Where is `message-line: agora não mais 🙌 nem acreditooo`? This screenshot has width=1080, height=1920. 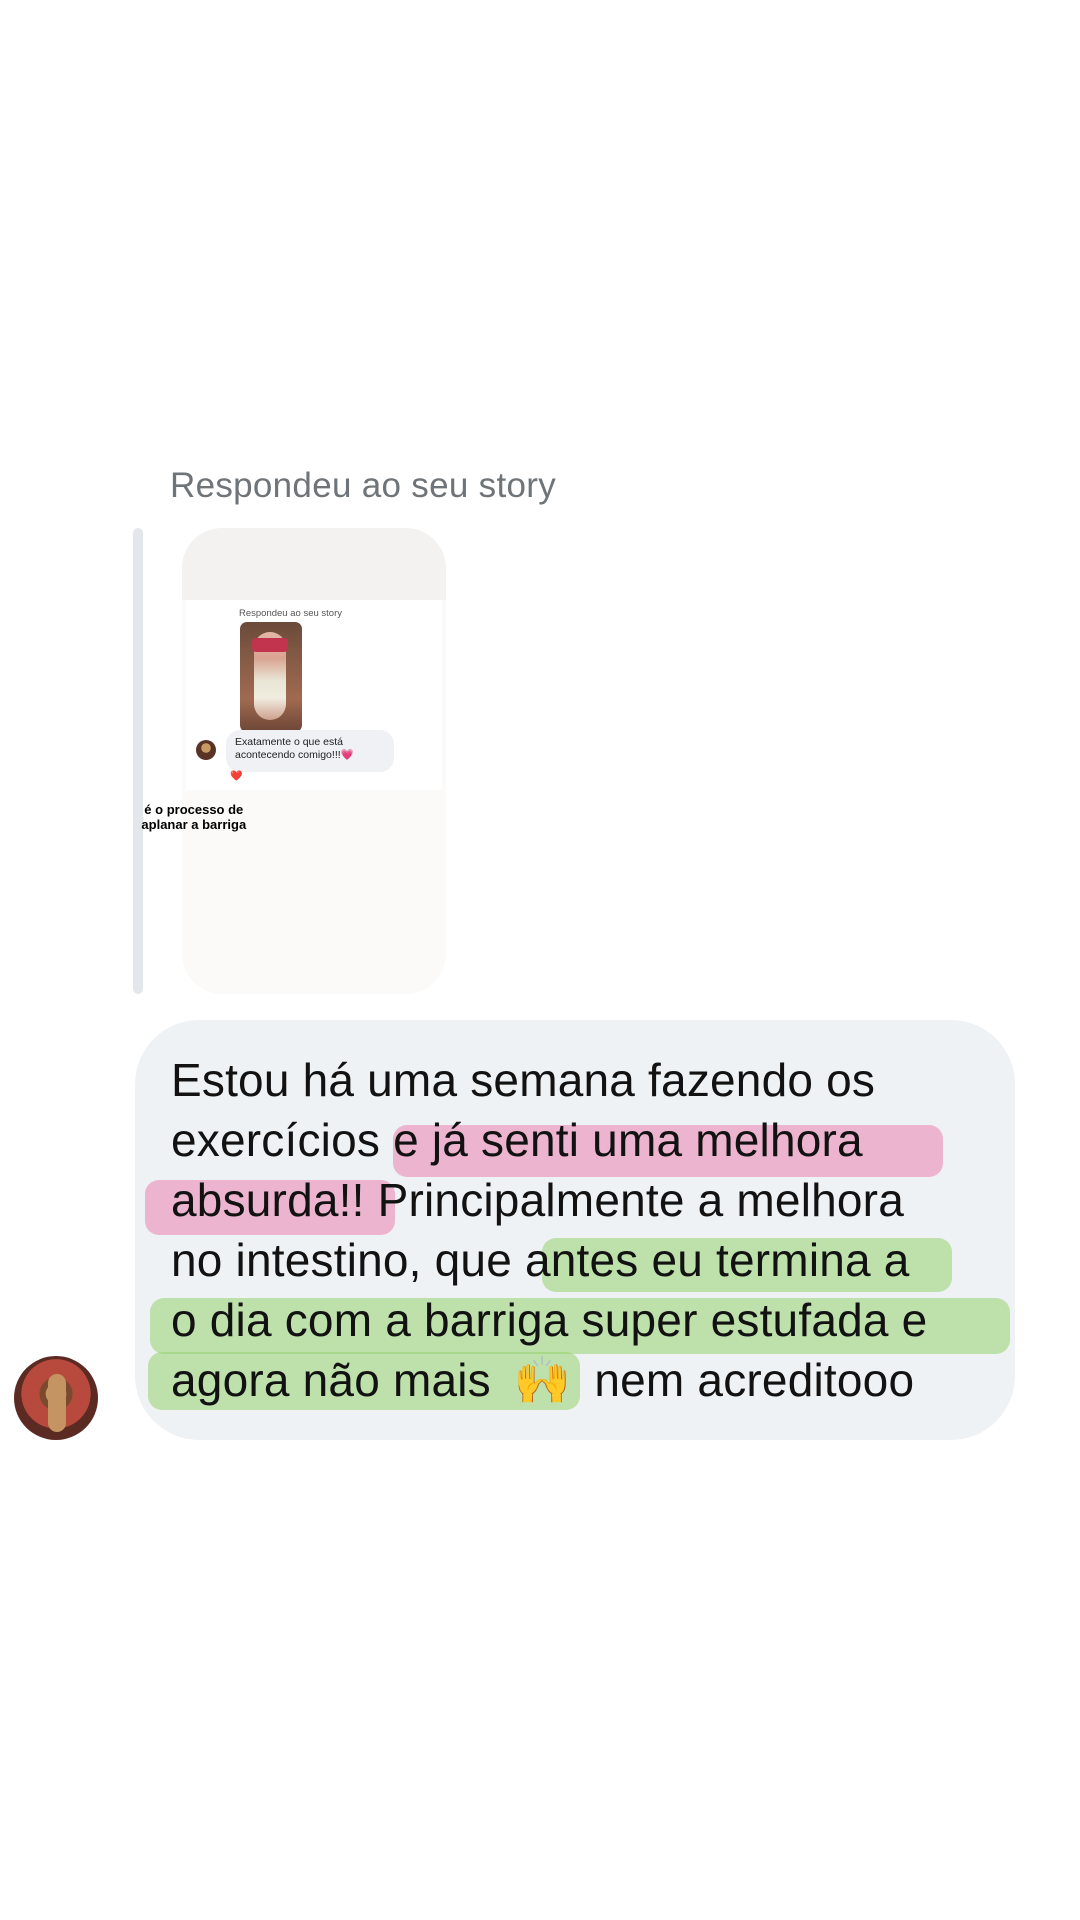 message-line: agora não mais 🙌 nem acreditooo is located at coordinates (542, 1380).